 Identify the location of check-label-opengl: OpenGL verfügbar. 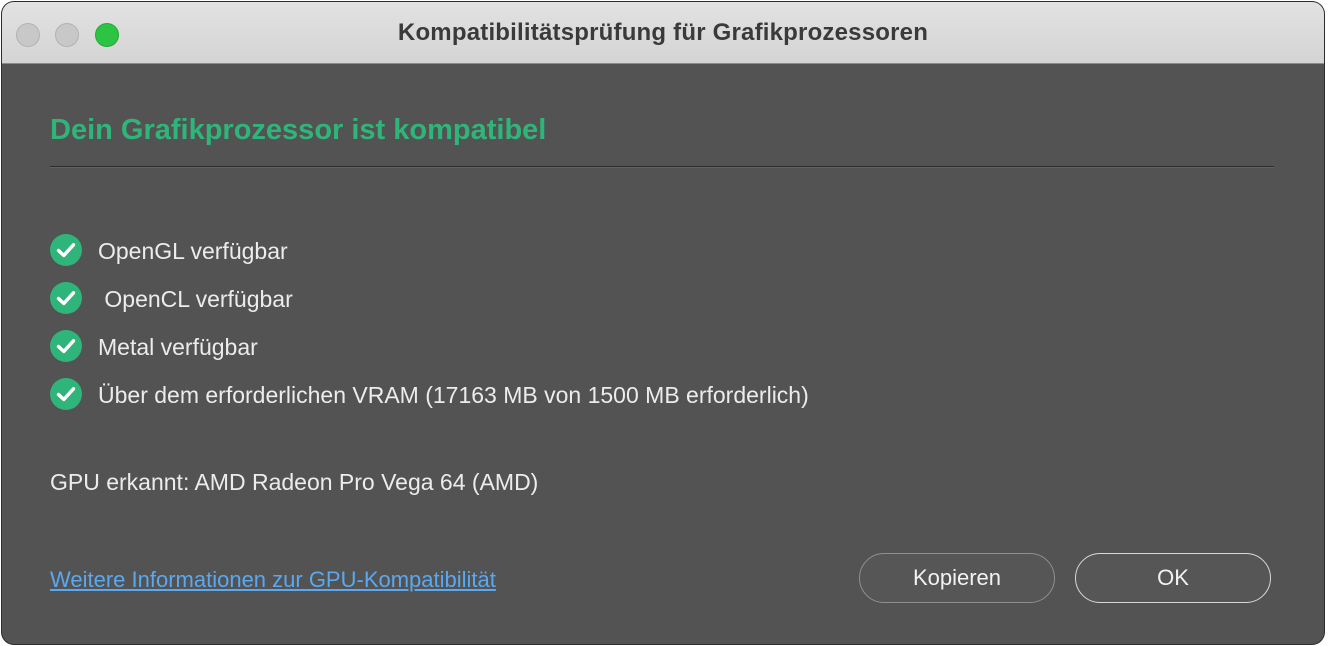
(193, 251).